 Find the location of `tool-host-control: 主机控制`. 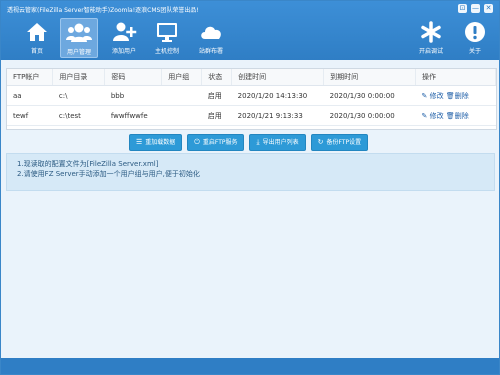

tool-host-control: 主机控制 is located at coordinates (167, 38).